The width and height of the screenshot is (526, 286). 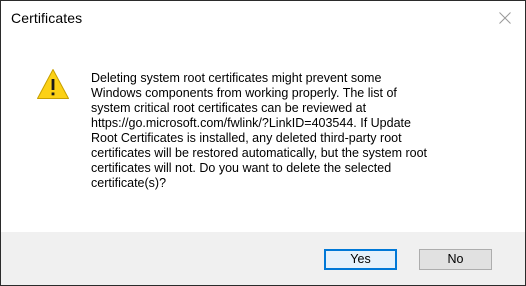 What do you see at coordinates (263, 18) in the screenshot?
I see `title-bar: Certificates` at bounding box center [263, 18].